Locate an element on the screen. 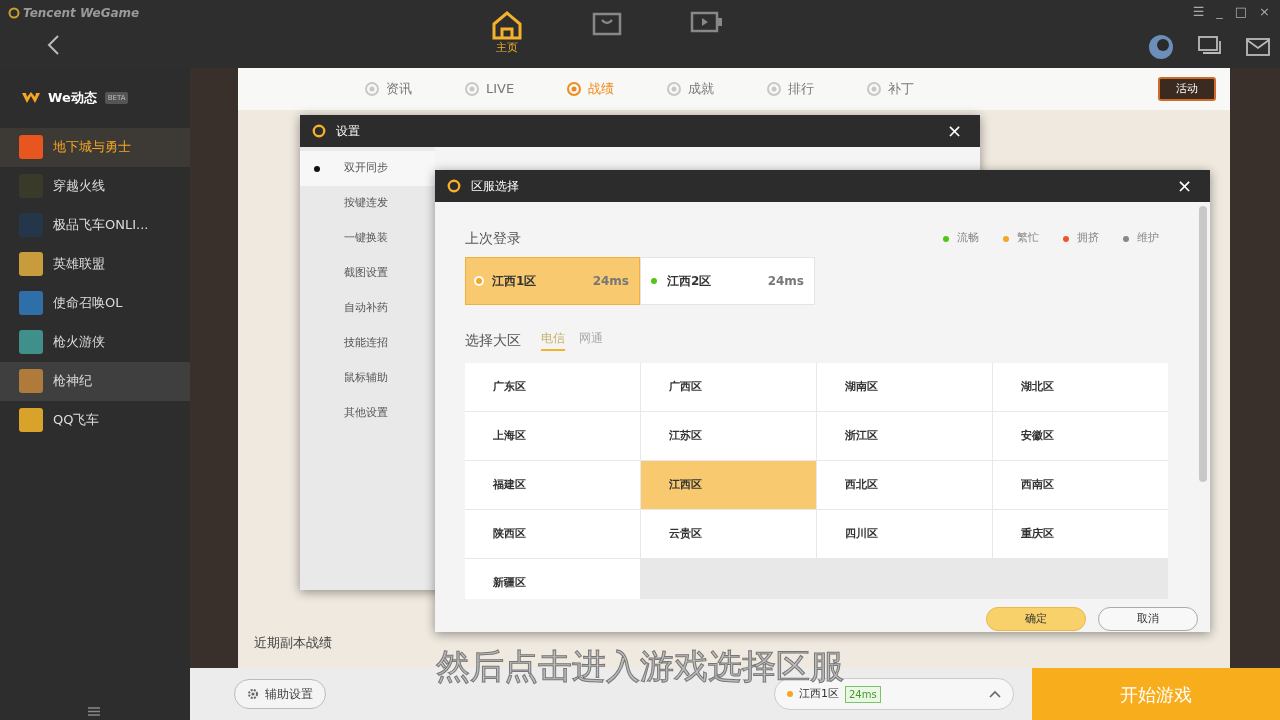 The width and height of the screenshot is (1280, 720). tab: LIVE is located at coordinates (489, 89).